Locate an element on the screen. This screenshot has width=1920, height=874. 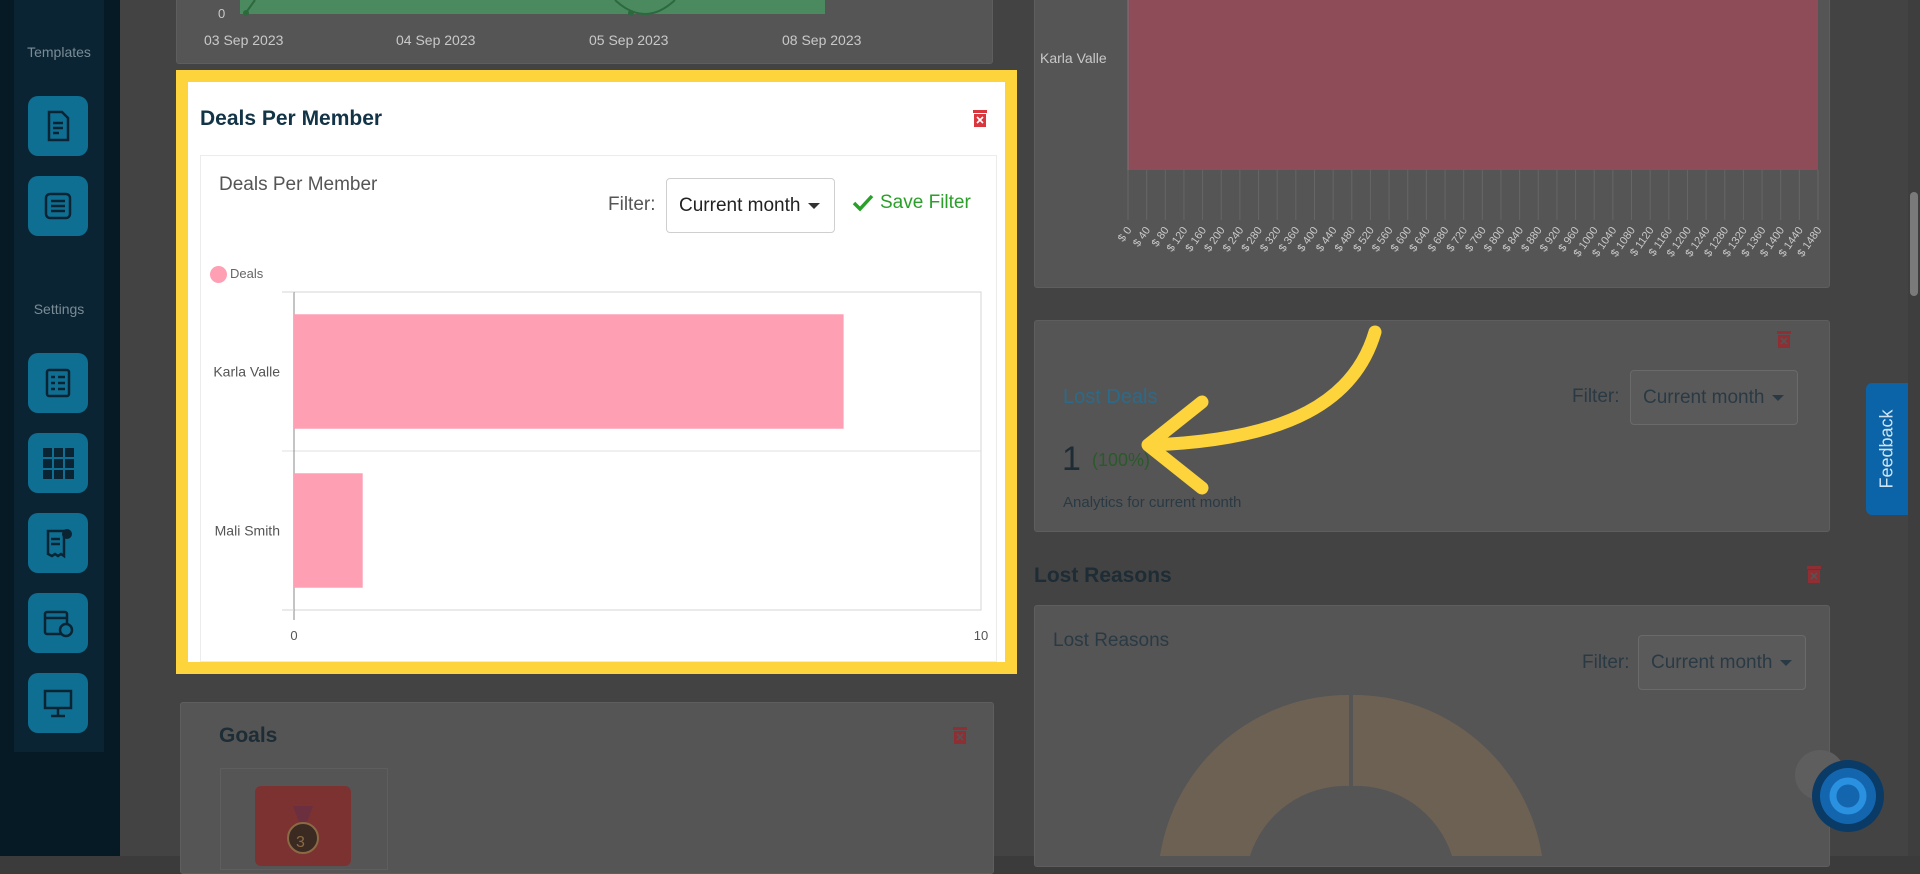
deals-filter-value: Current month is located at coordinates (740, 205).